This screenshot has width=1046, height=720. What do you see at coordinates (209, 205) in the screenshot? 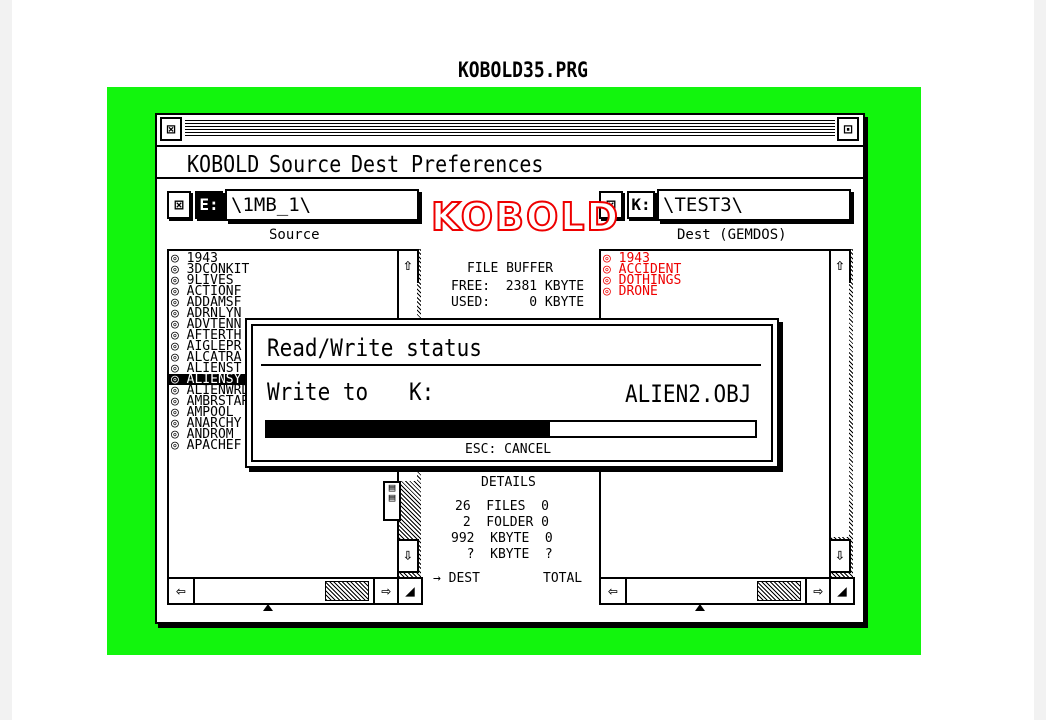
I see `source-drive-button: E:` at bounding box center [209, 205].